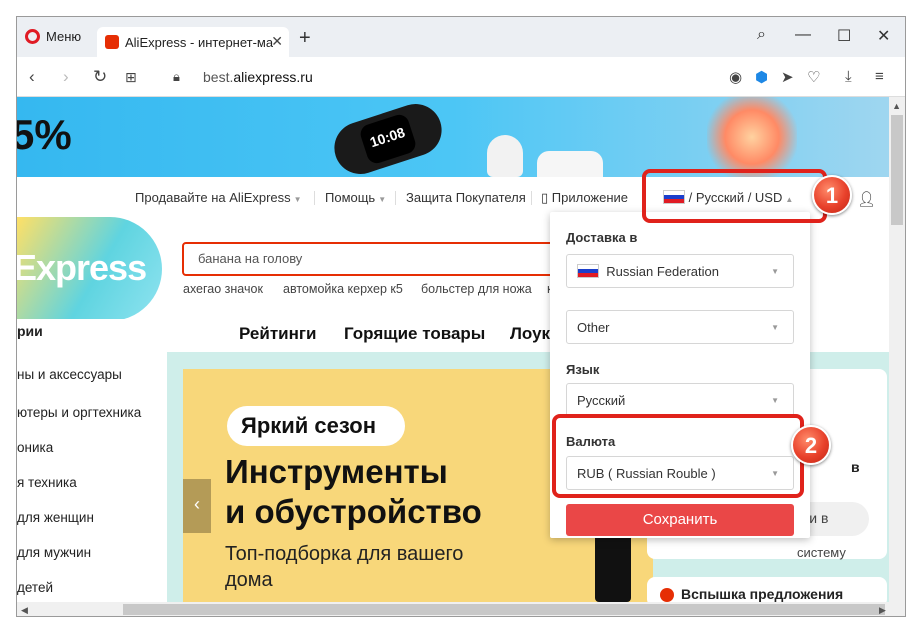  What do you see at coordinates (273, 77) in the screenshot?
I see `url-domain: aliexpress.ru` at bounding box center [273, 77].